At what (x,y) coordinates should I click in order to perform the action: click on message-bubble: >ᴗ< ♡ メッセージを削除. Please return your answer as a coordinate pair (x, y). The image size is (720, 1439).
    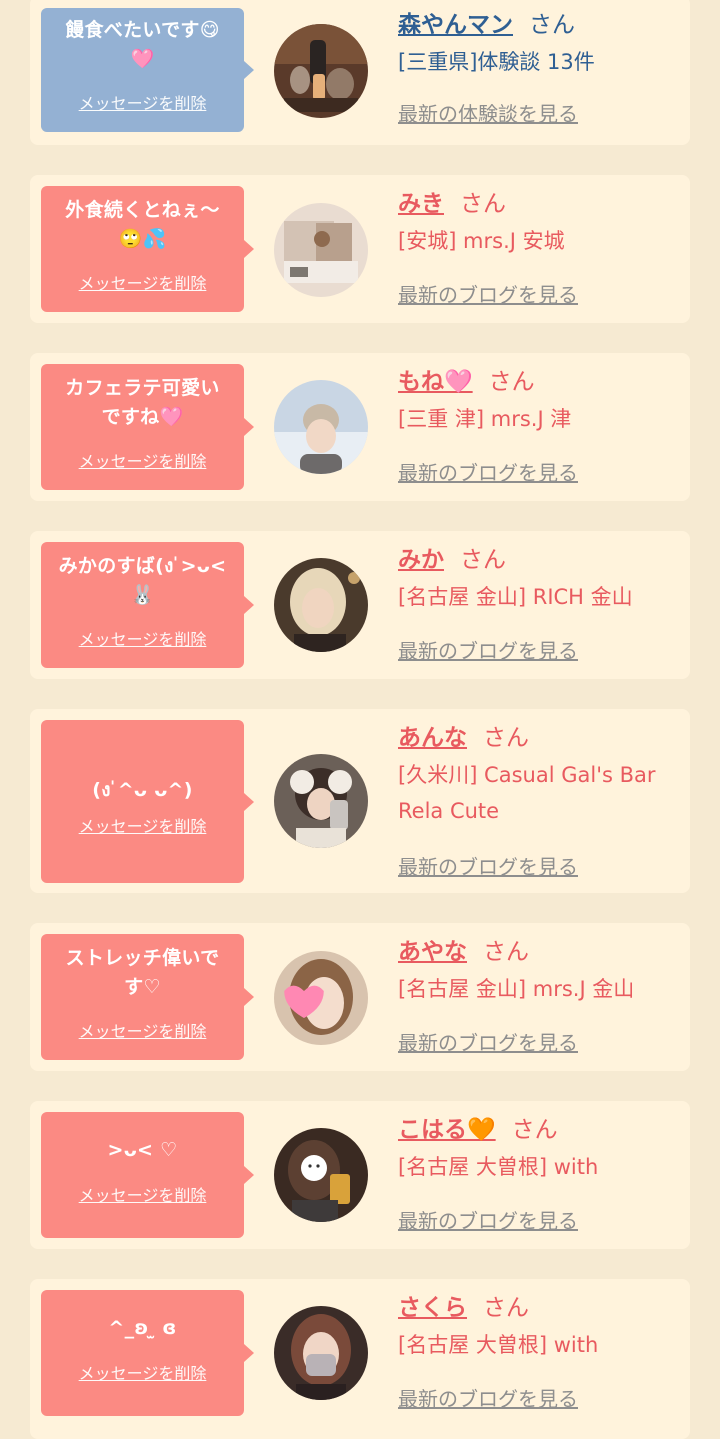
    Looking at the image, I should click on (147, 1175).